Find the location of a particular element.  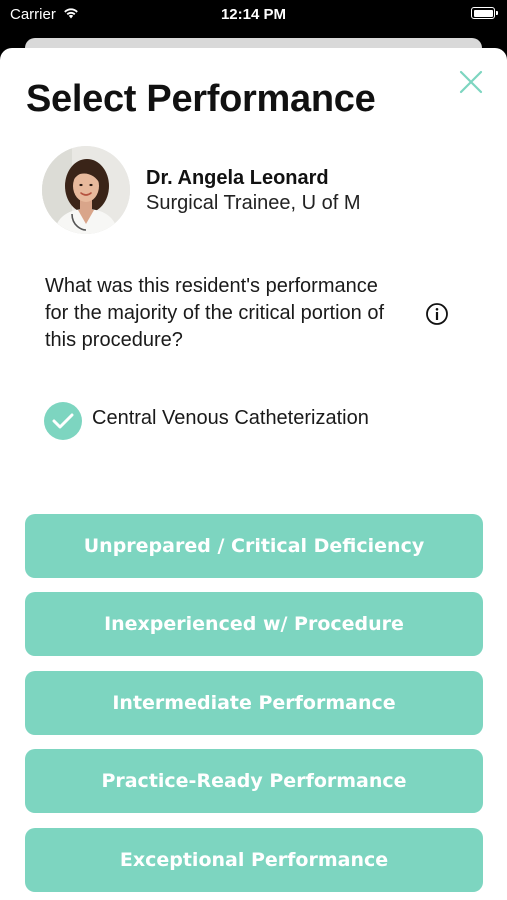

option-exceptional-button: Exceptional Performance is located at coordinates (254, 860).